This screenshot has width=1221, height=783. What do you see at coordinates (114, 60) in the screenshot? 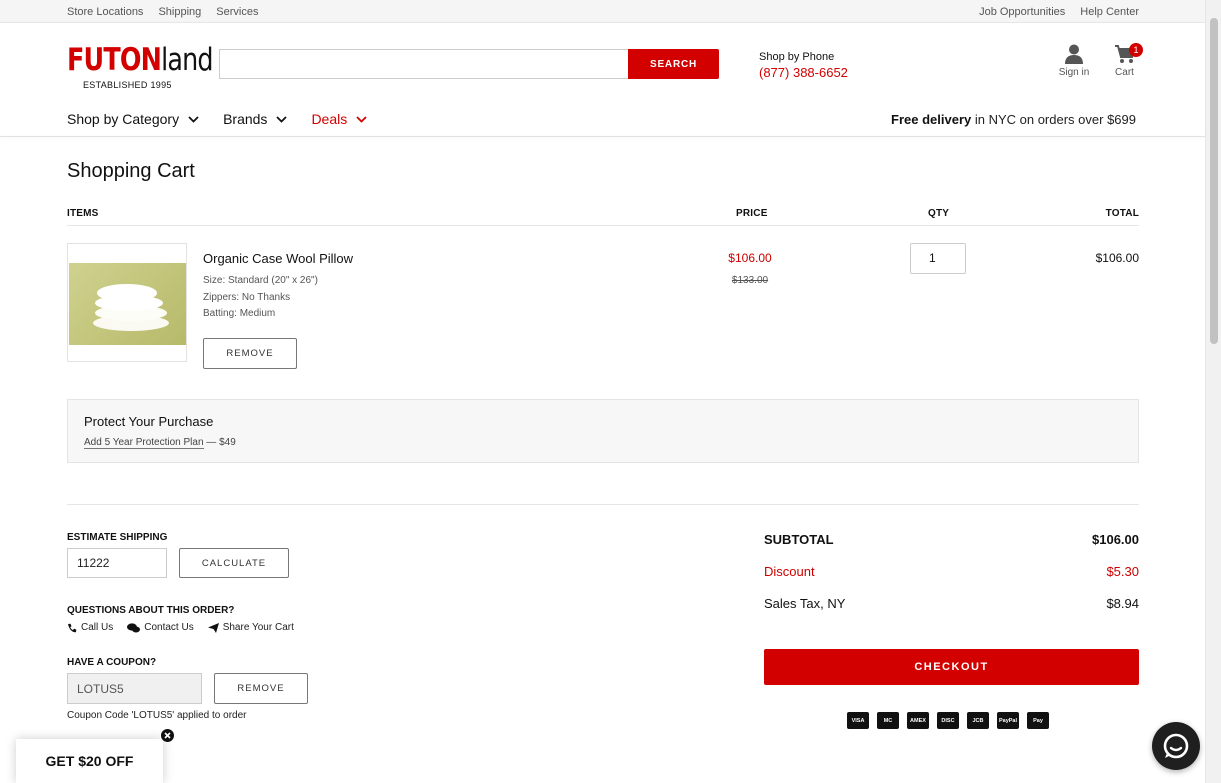
I see `logo-word-red: FUTON` at bounding box center [114, 60].